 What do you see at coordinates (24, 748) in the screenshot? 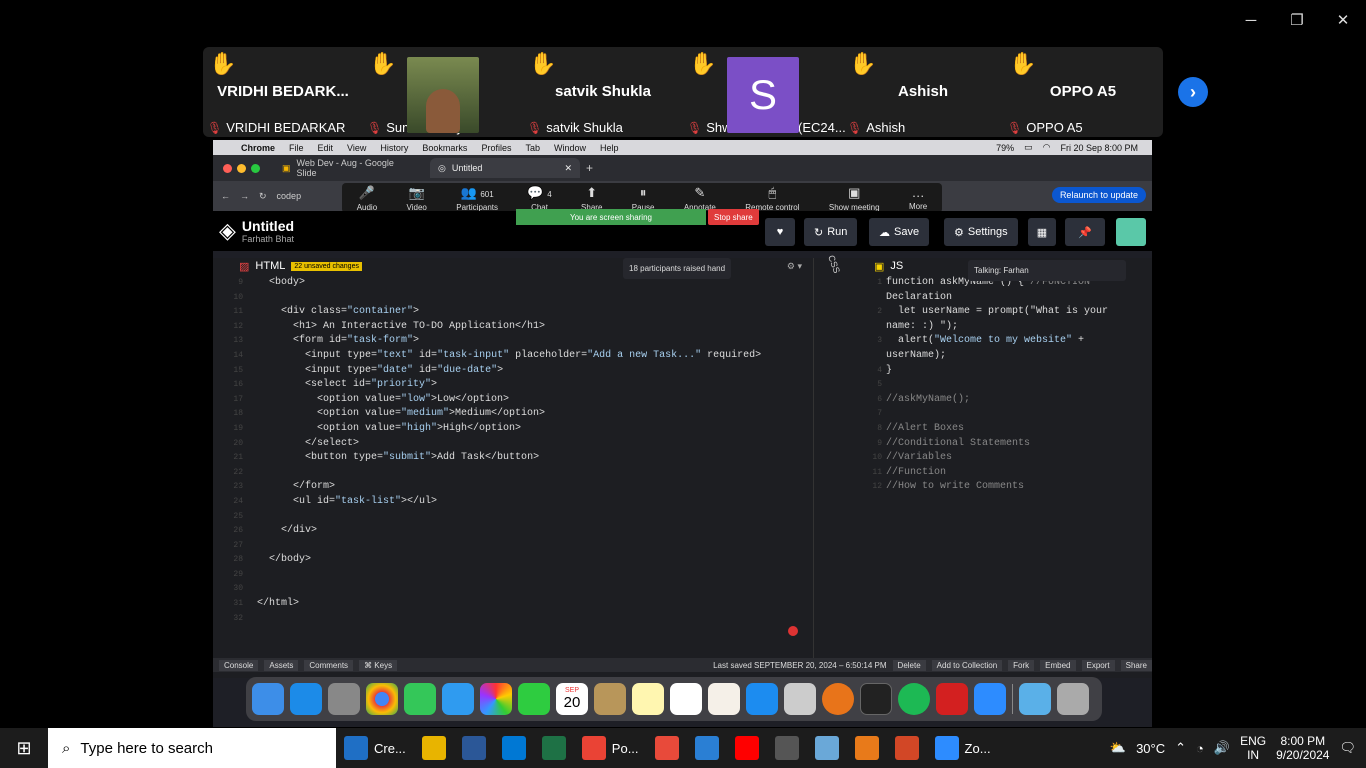
I see `windows-start-icon: ⊞` at bounding box center [24, 748].